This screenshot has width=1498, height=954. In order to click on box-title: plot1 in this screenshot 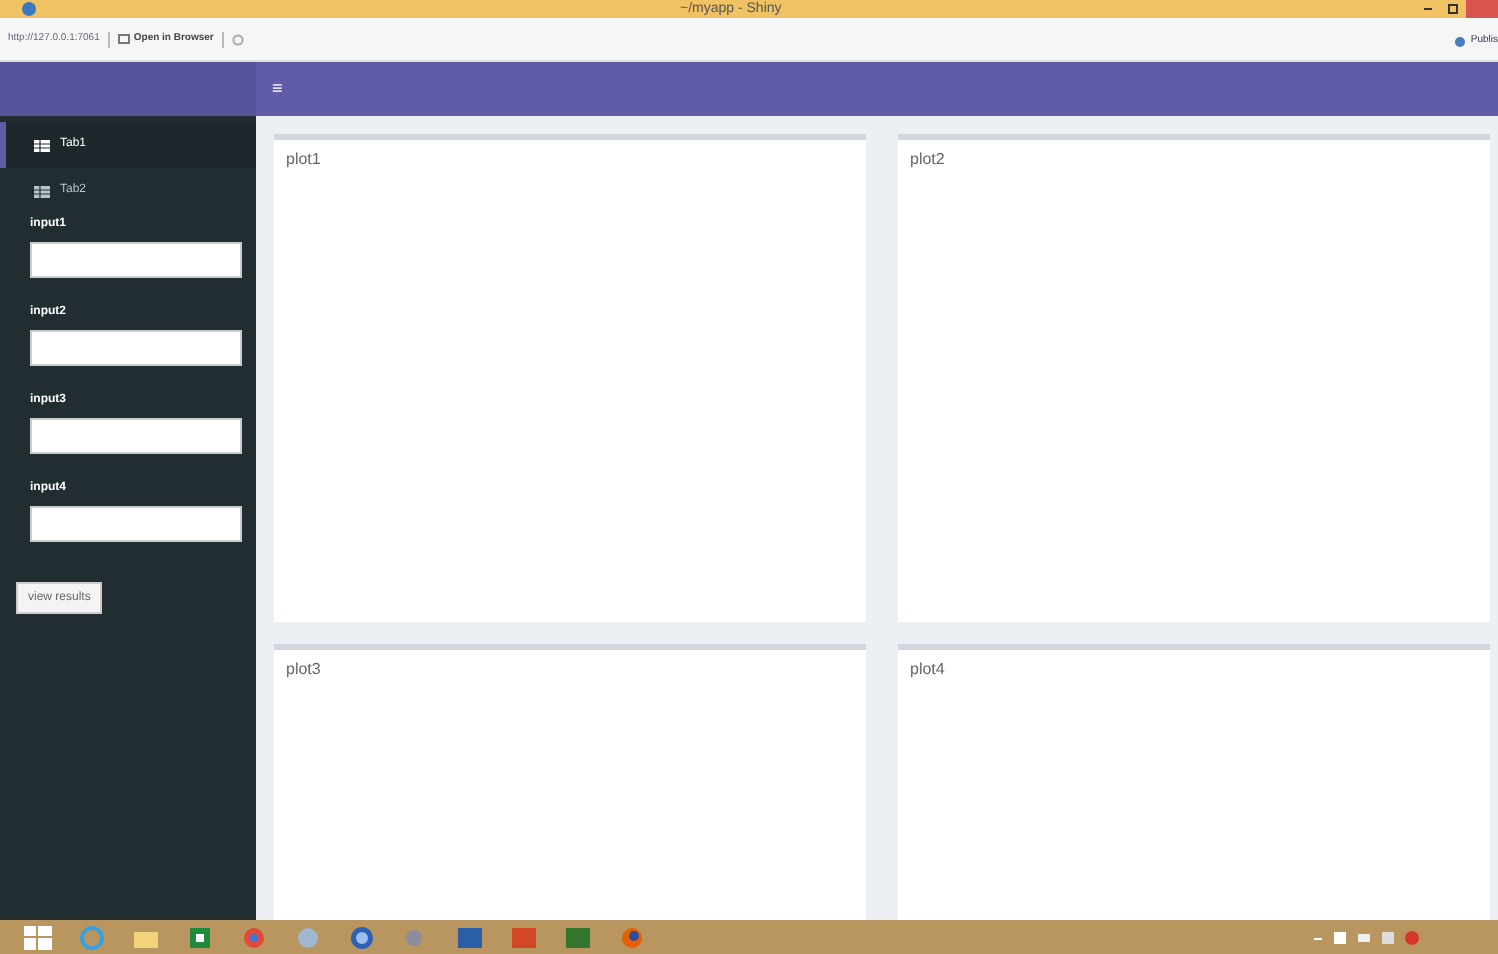, I will do `click(303, 160)`.